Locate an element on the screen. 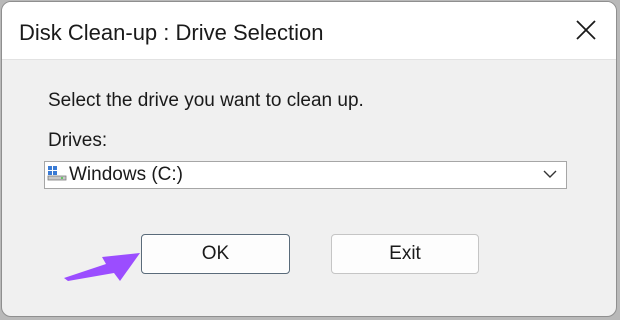 The width and height of the screenshot is (620, 320). arrow-pointer-icon is located at coordinates (102, 267).